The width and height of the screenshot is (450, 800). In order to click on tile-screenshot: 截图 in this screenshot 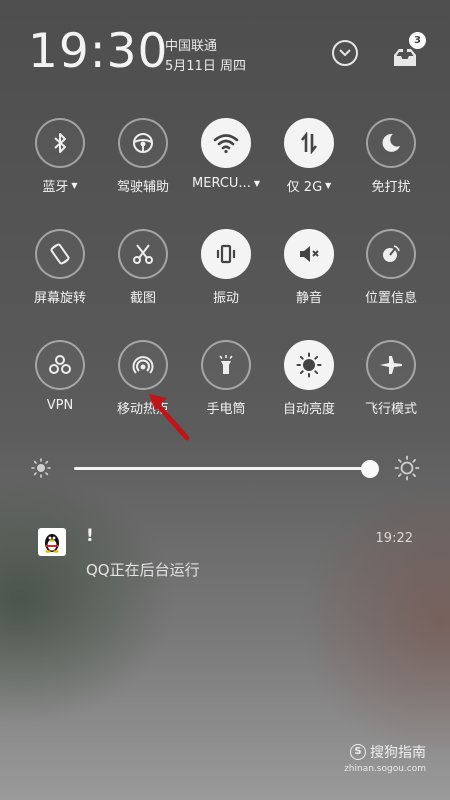, I will do `click(143, 274)`.